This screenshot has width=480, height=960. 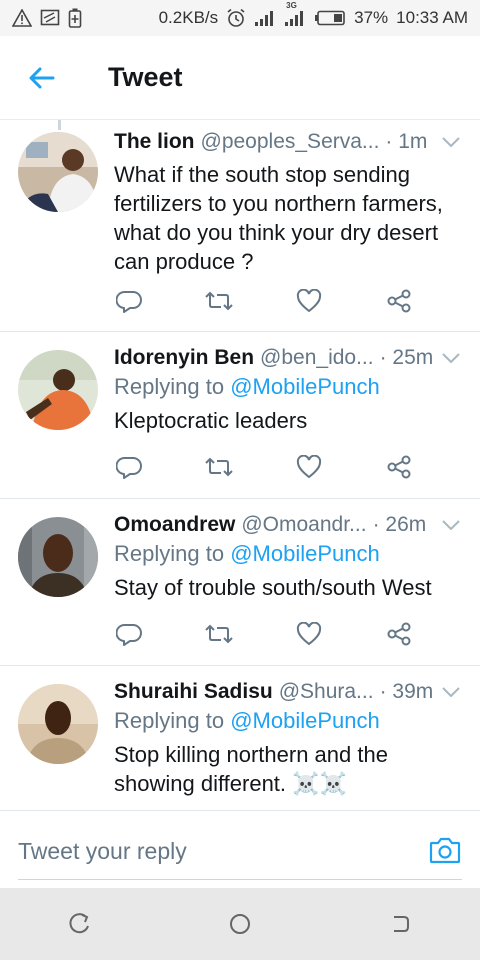 I want to click on tweet-header: The lion @peoples_Serva... · 1m, so click(x=288, y=142).